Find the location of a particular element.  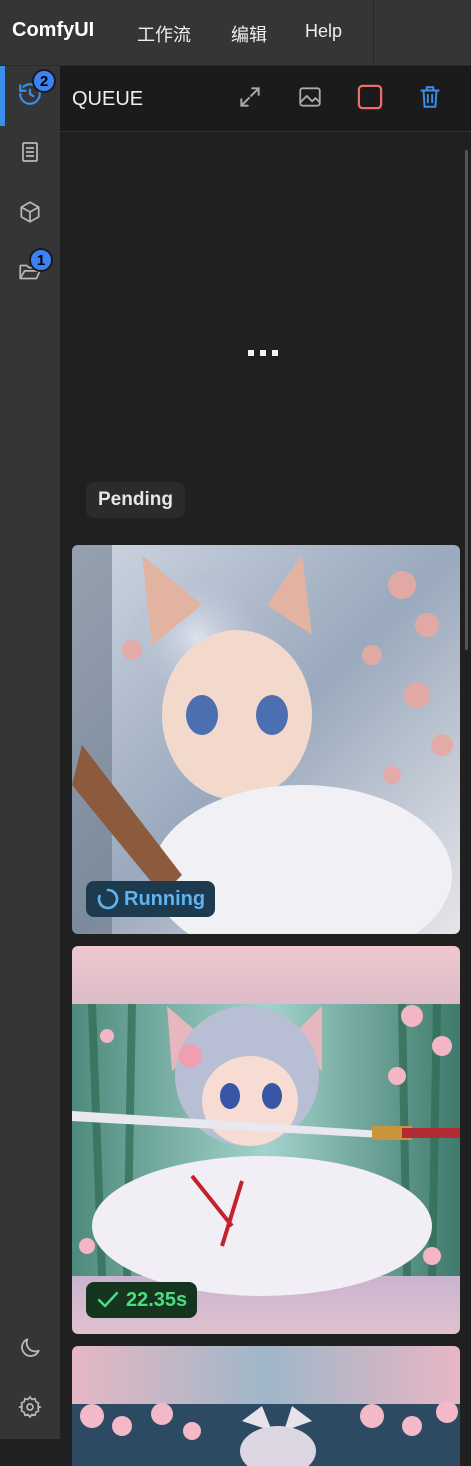

top-menubar: ComfyUI 工作流 编辑 Help is located at coordinates (235, 33).